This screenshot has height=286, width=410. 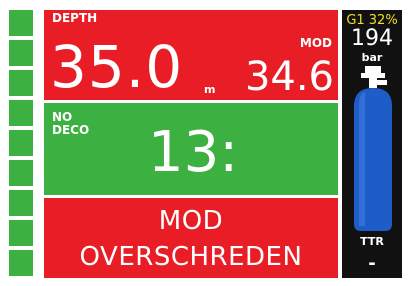 I want to click on tank-pressure: 194, so click(x=372, y=38).